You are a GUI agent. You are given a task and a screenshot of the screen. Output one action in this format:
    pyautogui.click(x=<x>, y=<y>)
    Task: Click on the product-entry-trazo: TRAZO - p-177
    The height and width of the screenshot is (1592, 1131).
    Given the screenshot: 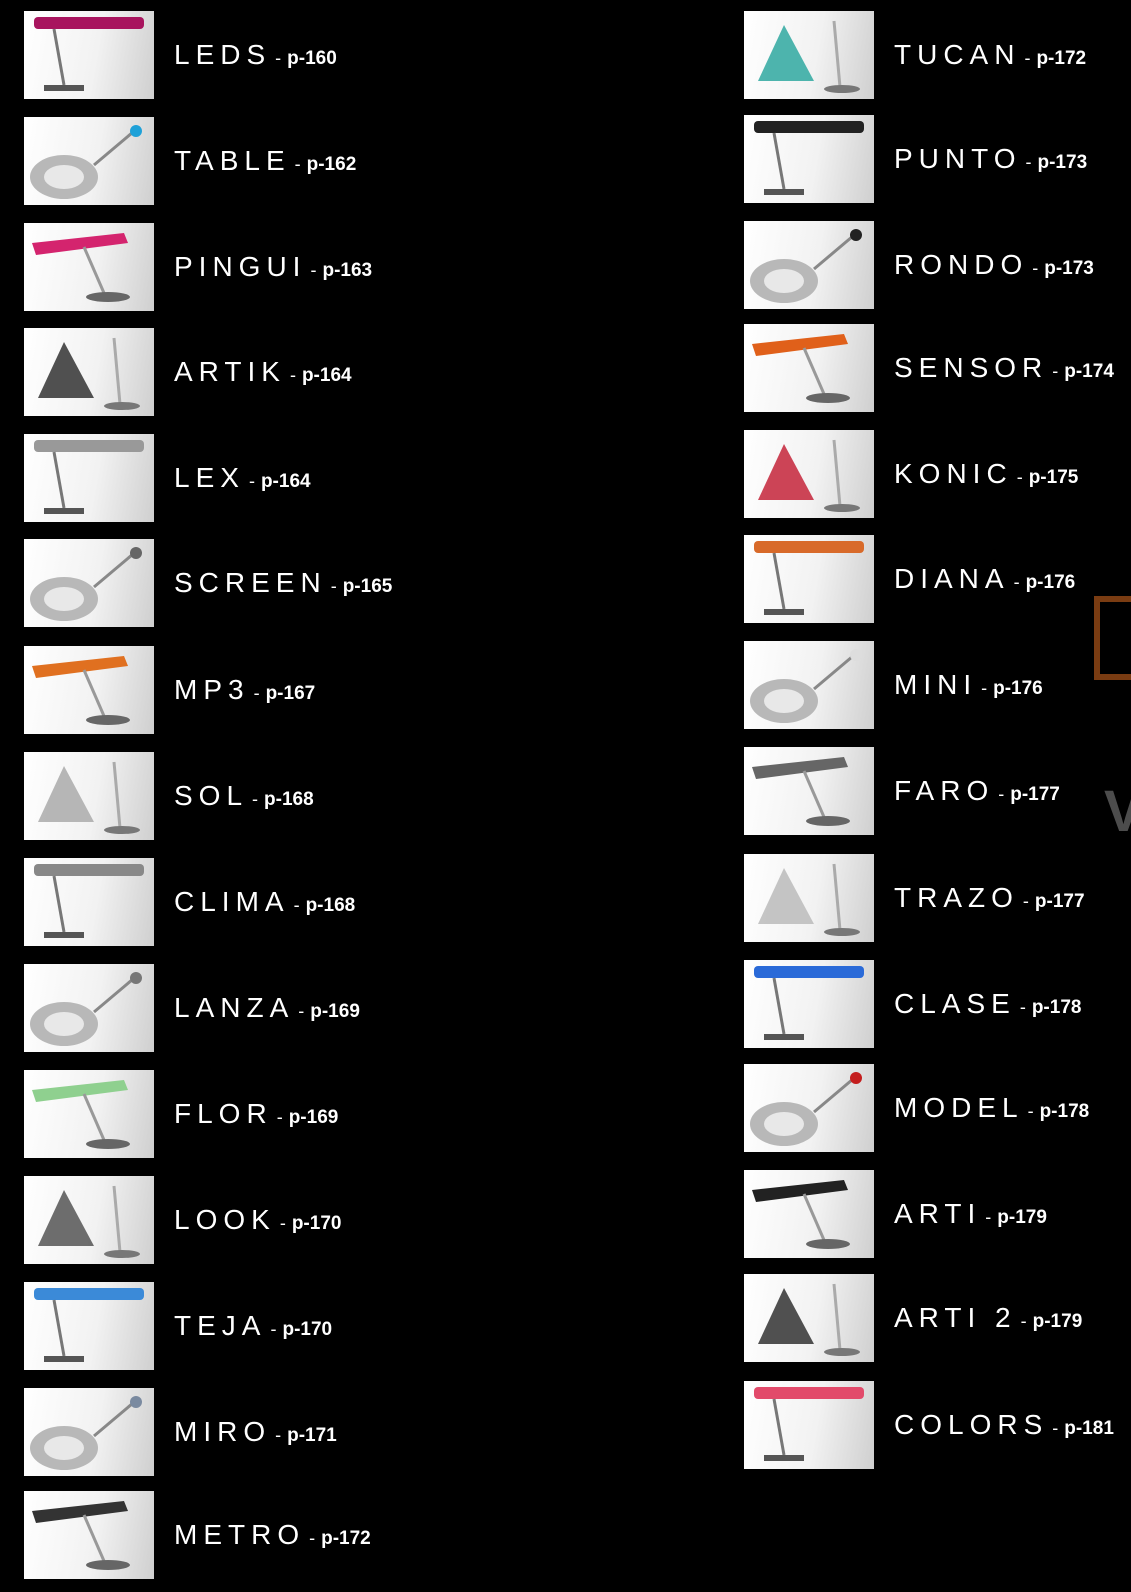 What is the action you would take?
    pyautogui.click(x=914, y=898)
    